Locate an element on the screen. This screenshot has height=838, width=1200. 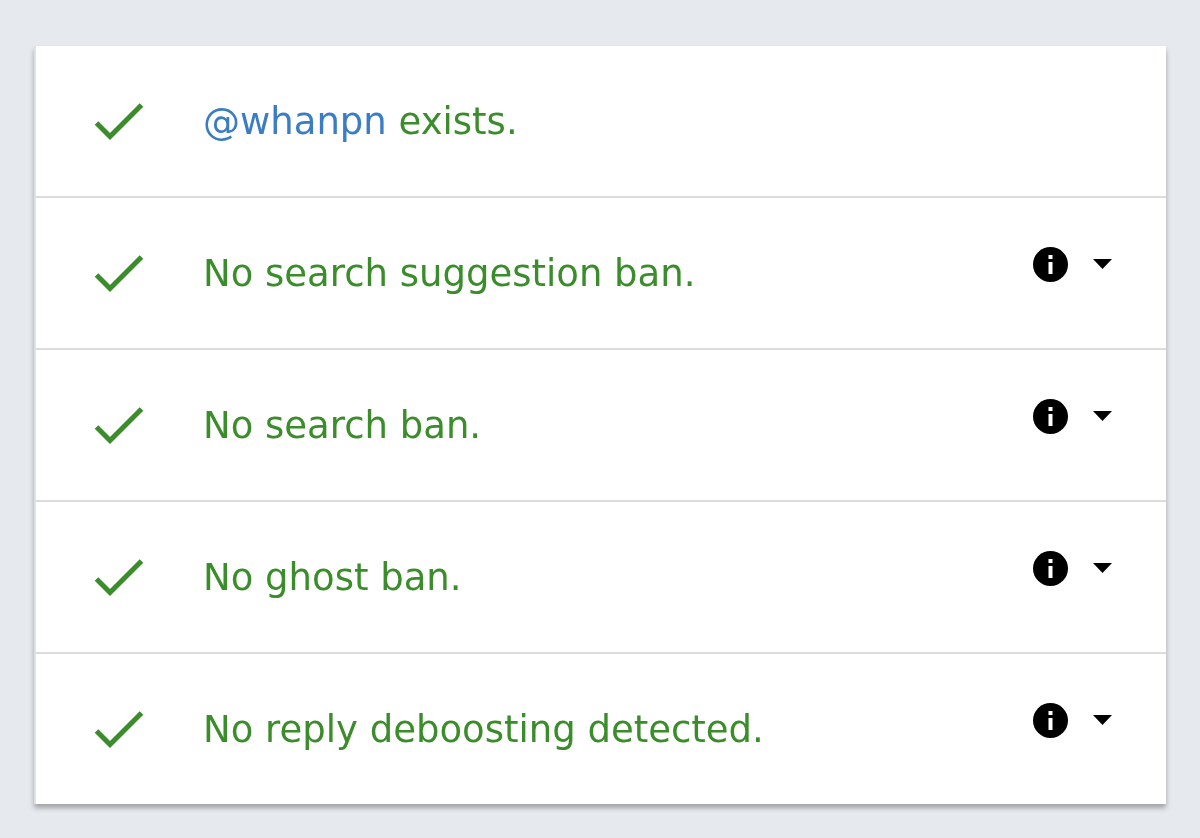
status-text: @whanpn exists. is located at coordinates (361, 122).